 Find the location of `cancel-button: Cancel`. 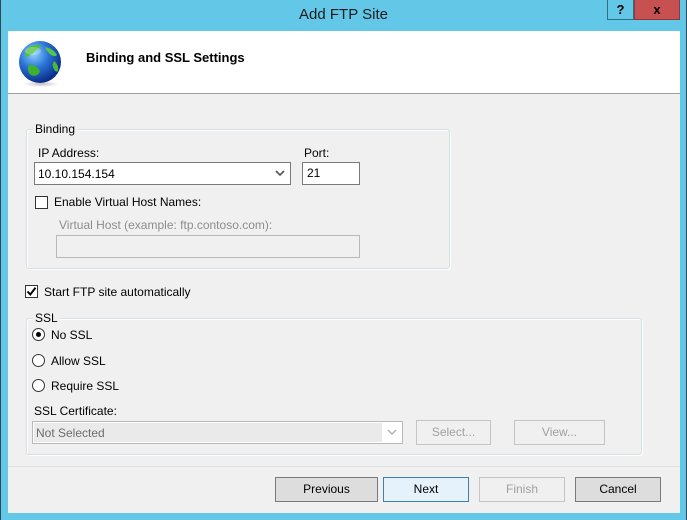

cancel-button: Cancel is located at coordinates (618, 489).